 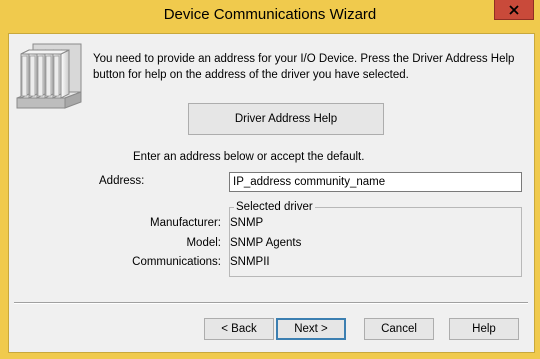 I want to click on help-button: Help, so click(x=484, y=329).